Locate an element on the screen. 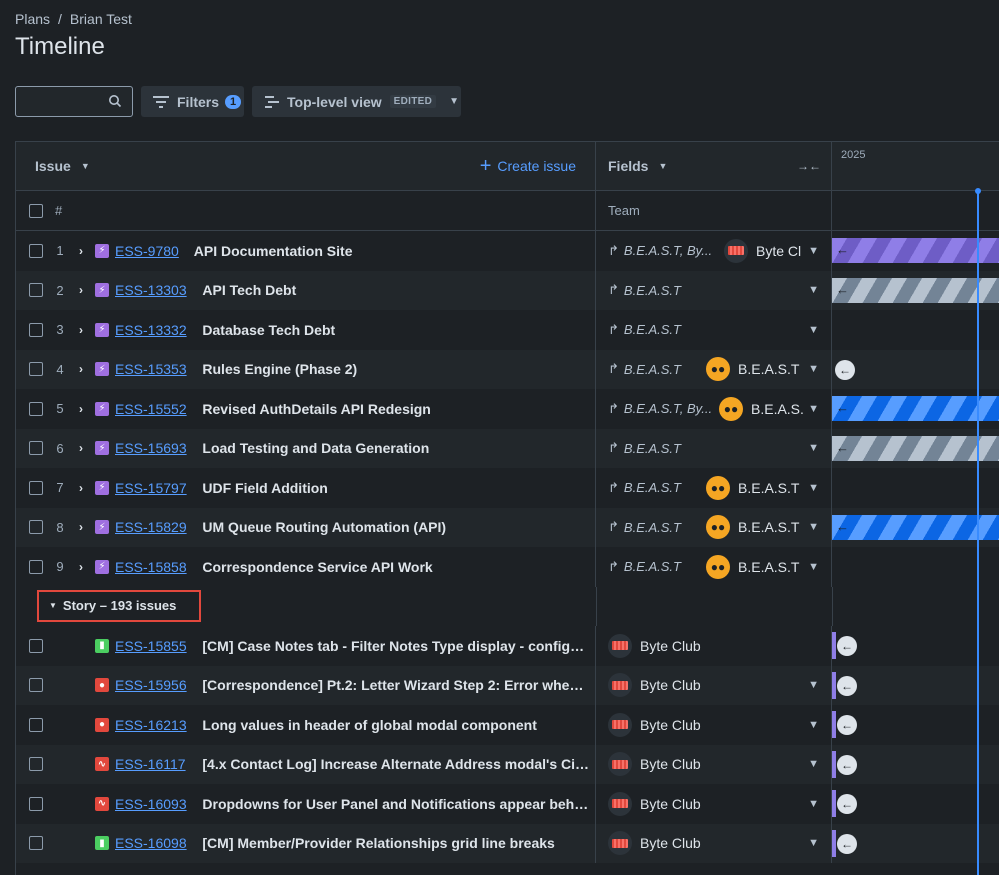 This screenshot has width=999, height=875. view-selector-button: Top-level view EDITED ▼ is located at coordinates (356, 101).